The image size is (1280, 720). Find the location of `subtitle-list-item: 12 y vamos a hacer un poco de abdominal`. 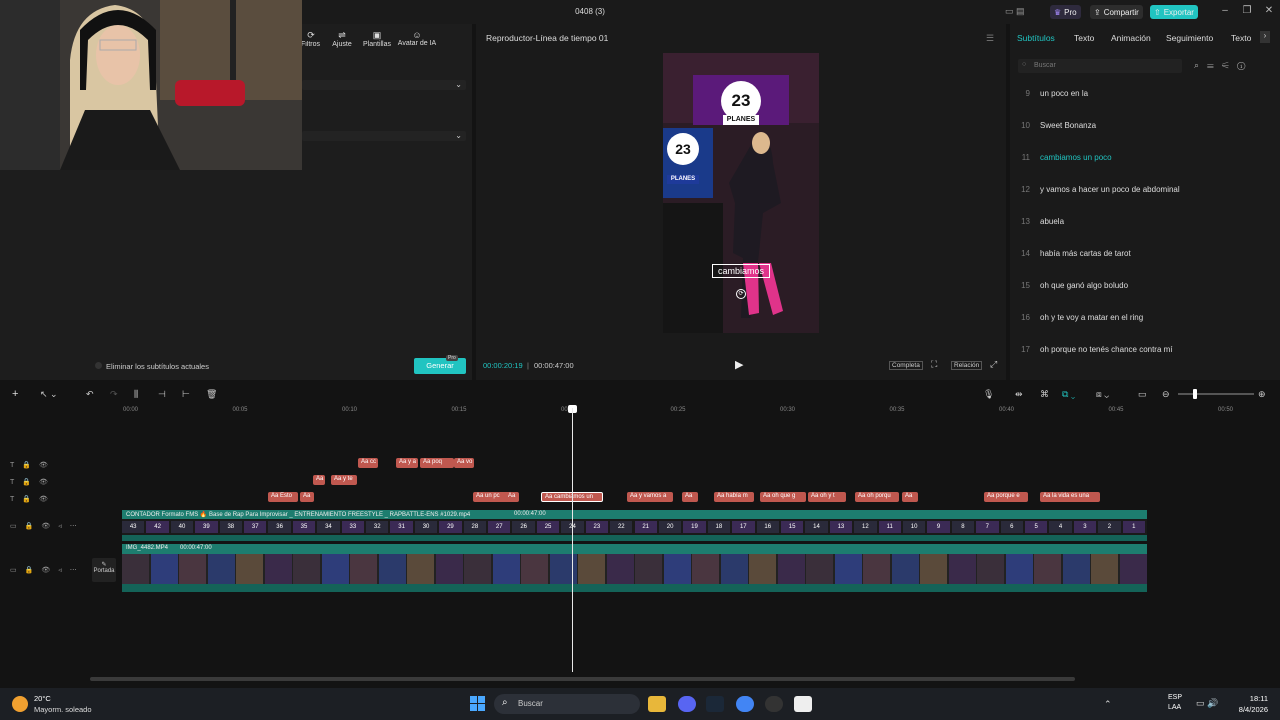

subtitle-list-item: 12 y vamos a hacer un poco de abdominal is located at coordinates (1139, 189).